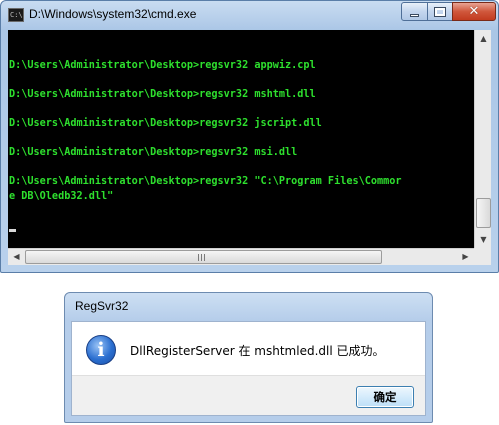 The width and height of the screenshot is (499, 425). I want to click on scroll-left-icon: ◀, so click(16, 257).